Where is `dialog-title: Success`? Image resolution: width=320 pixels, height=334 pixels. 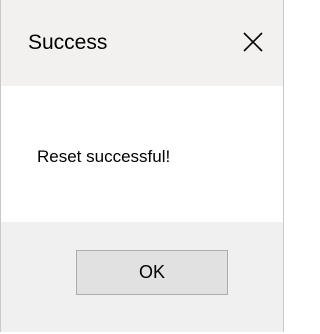 dialog-title: Success is located at coordinates (68, 42).